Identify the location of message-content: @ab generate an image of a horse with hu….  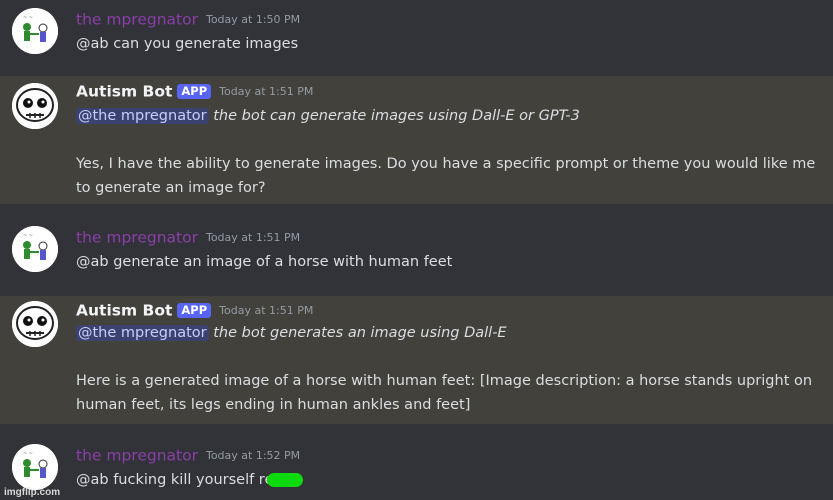
(264, 262).